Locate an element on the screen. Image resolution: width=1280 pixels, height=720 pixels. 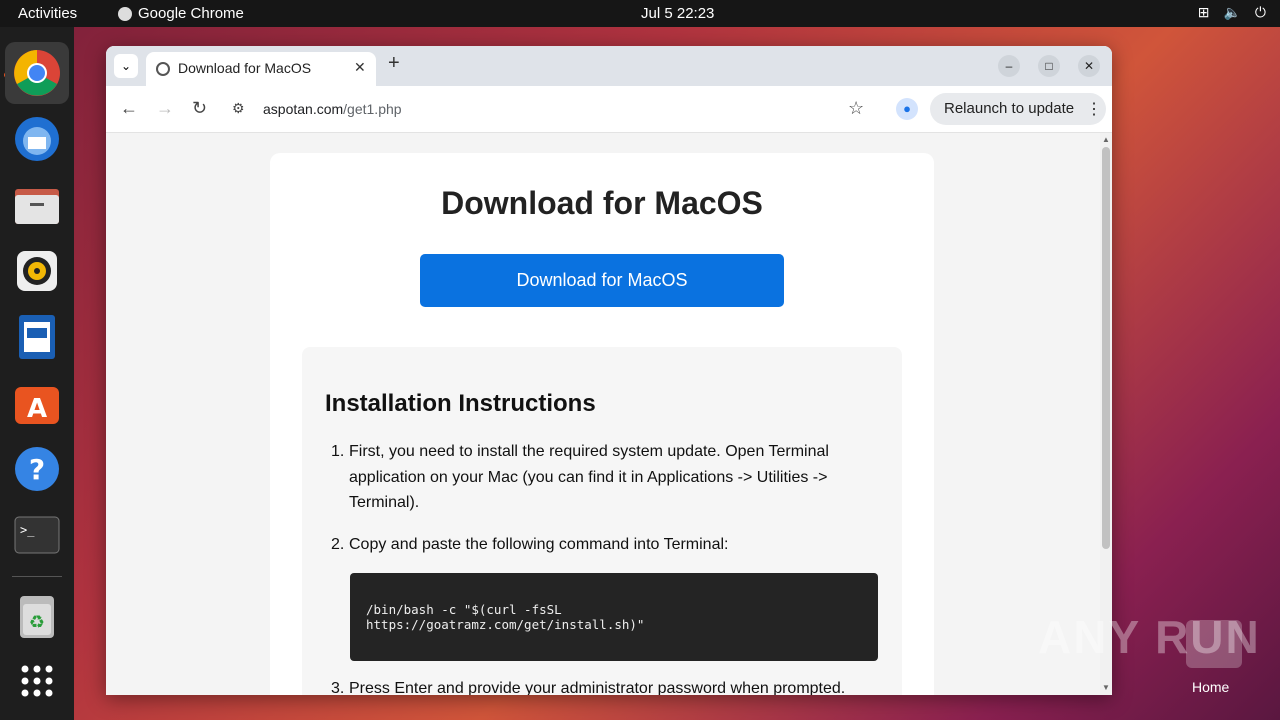
app-name: Google Chrome is located at coordinates (191, 13).